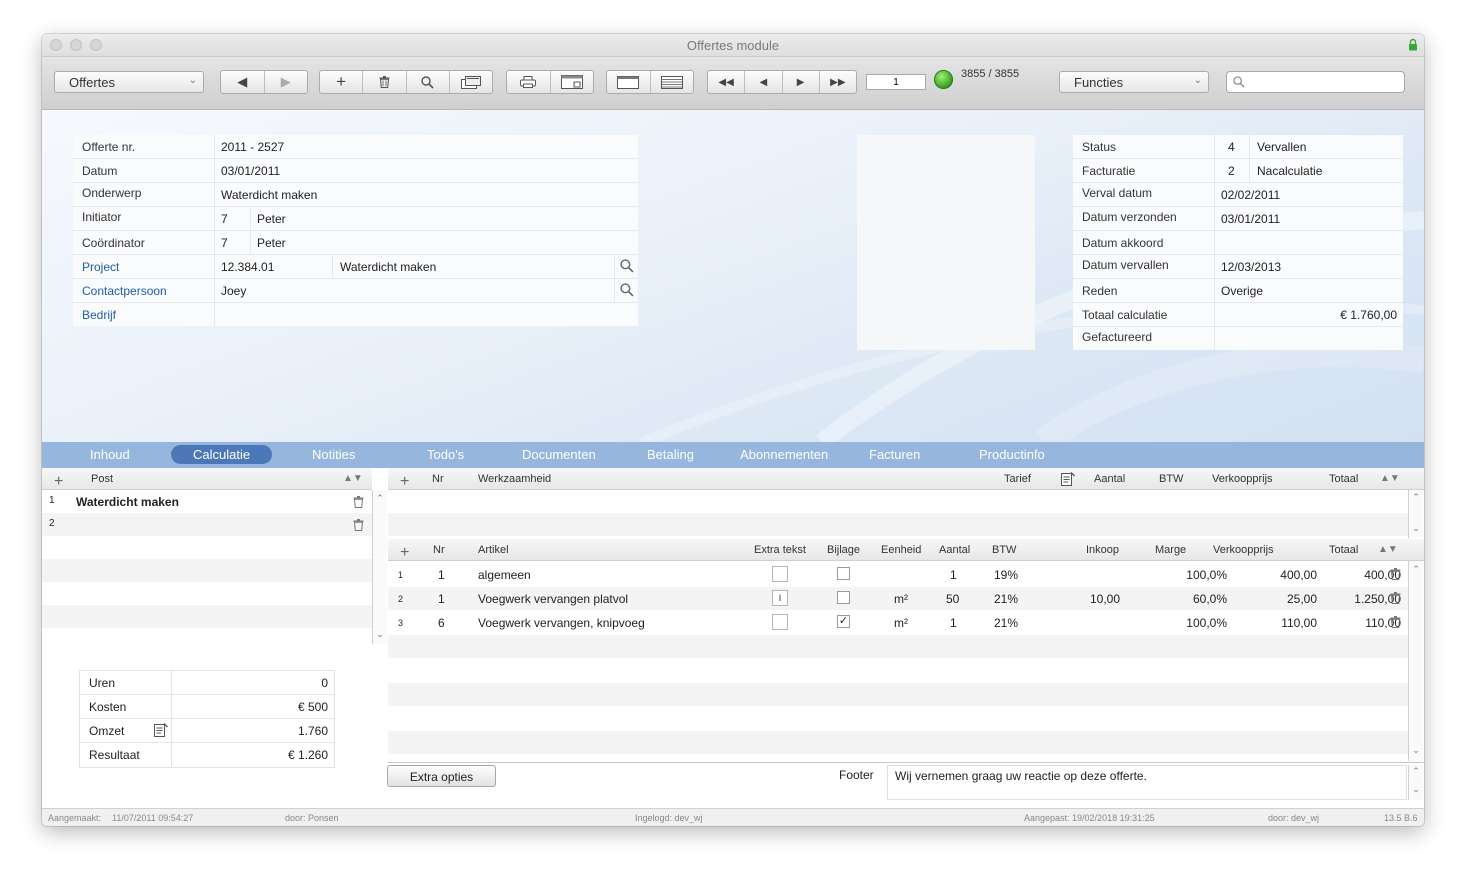 The height and width of the screenshot is (877, 1466). Describe the element at coordinates (1134, 82) in the screenshot. I see `functions-select: Functies ⌄` at that location.